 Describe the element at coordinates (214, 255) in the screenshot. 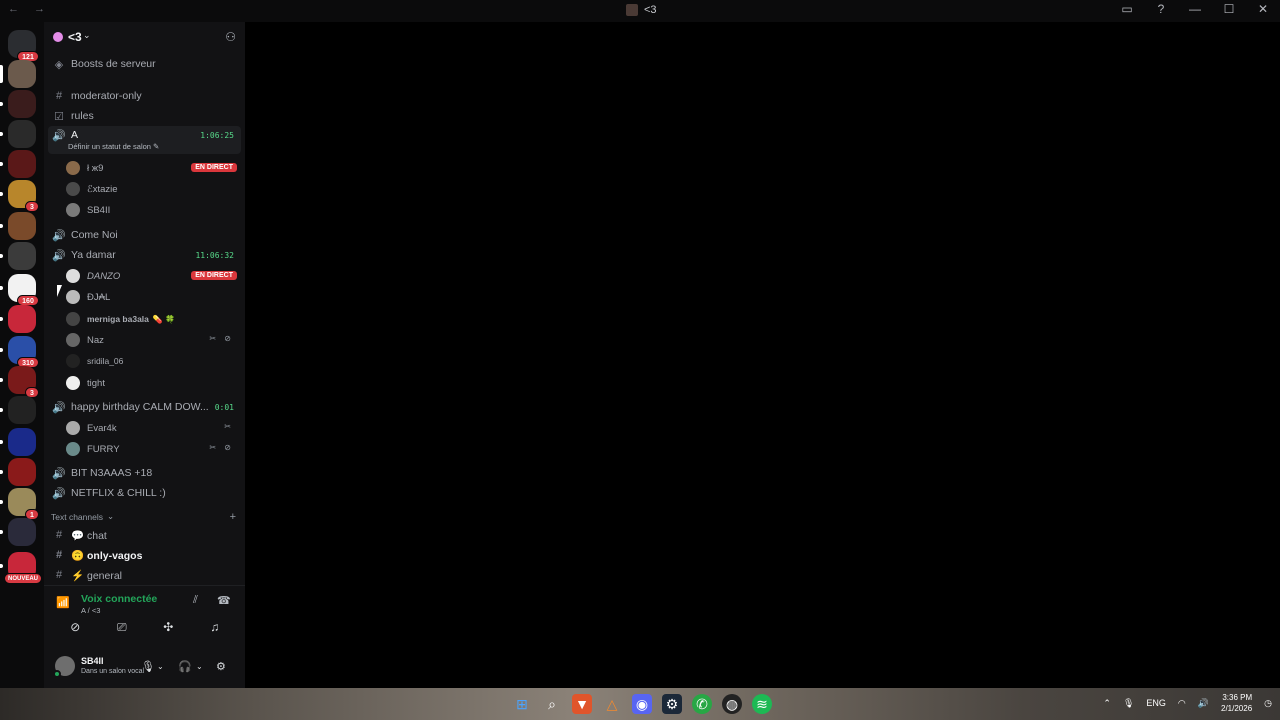

I see `voice-timer: 11:06:32` at that location.